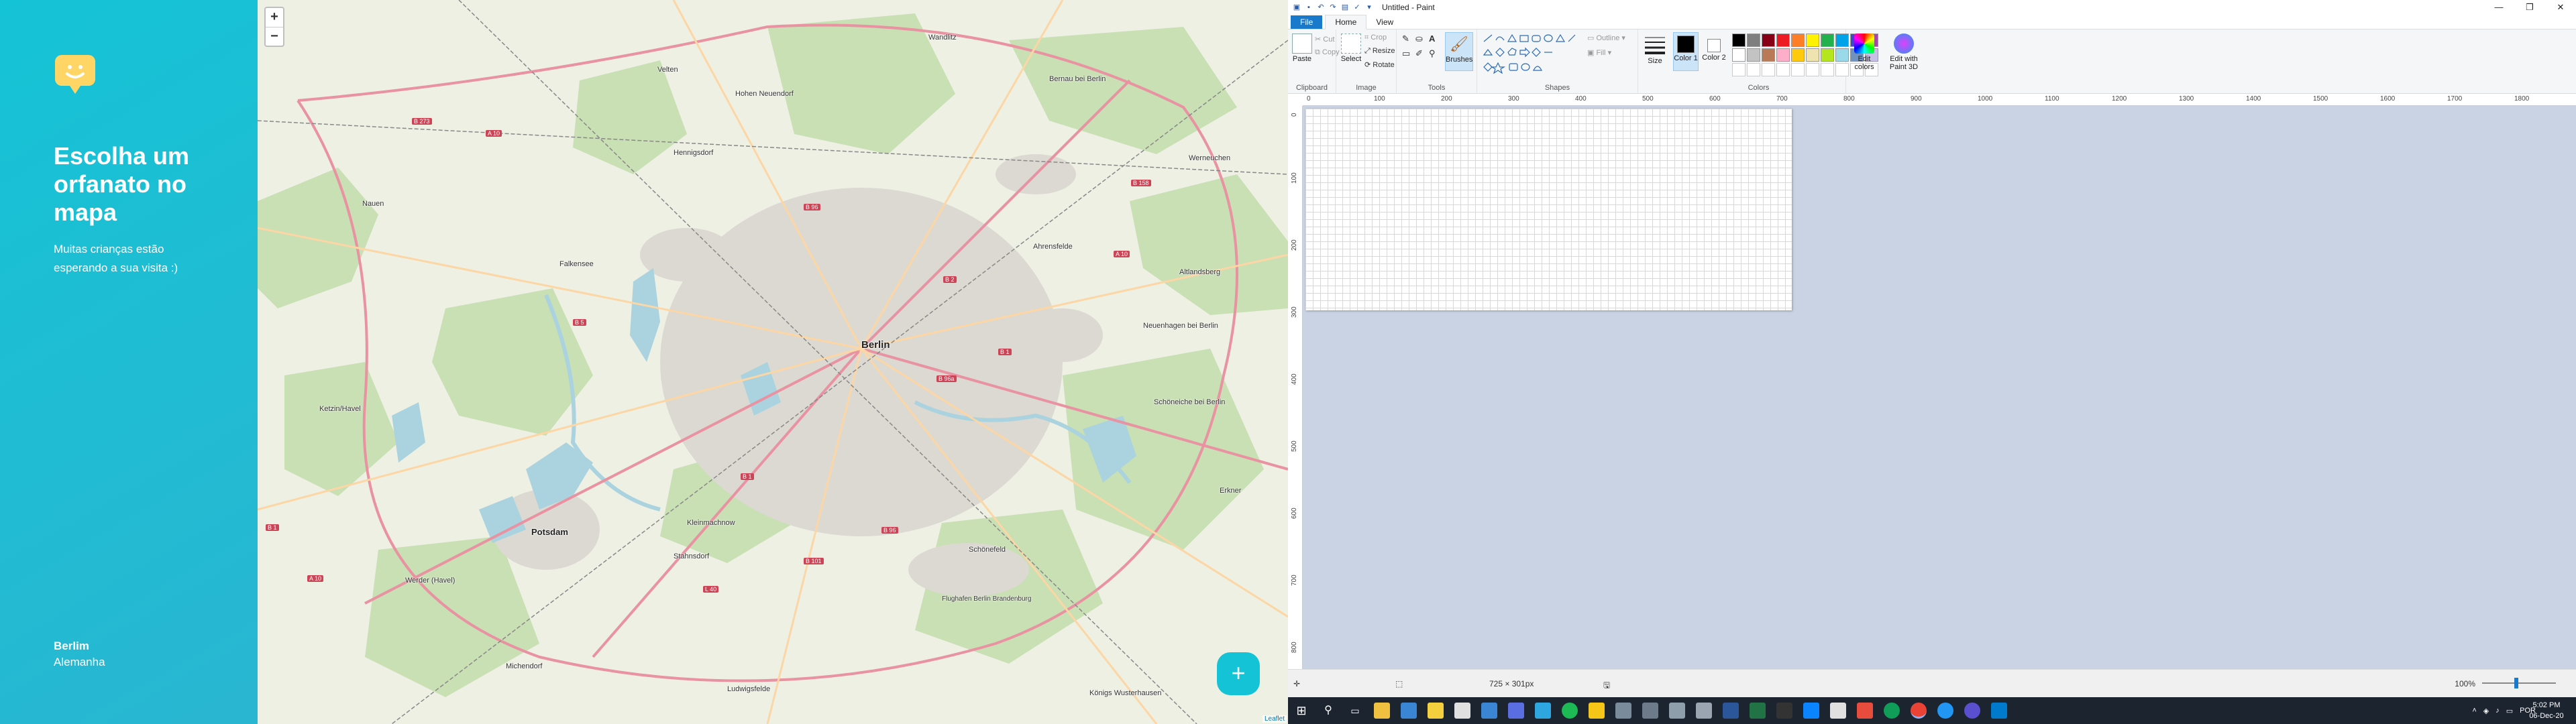 The width and height of the screenshot is (2576, 724). What do you see at coordinates (1599, 52) in the screenshot?
I see `fill-button: ▣ Fill ▾` at bounding box center [1599, 52].